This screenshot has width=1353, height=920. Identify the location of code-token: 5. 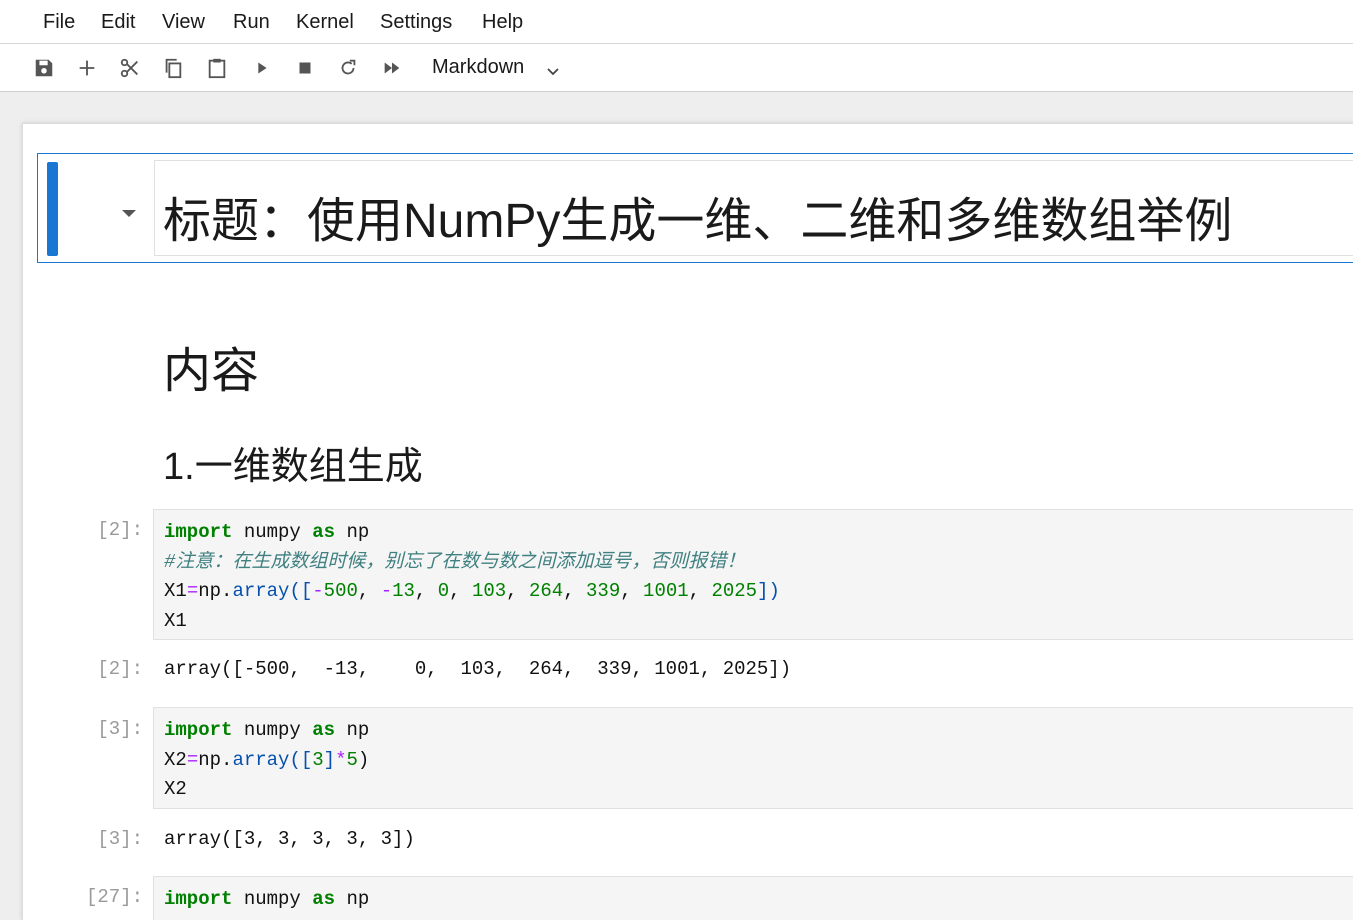
(352, 759).